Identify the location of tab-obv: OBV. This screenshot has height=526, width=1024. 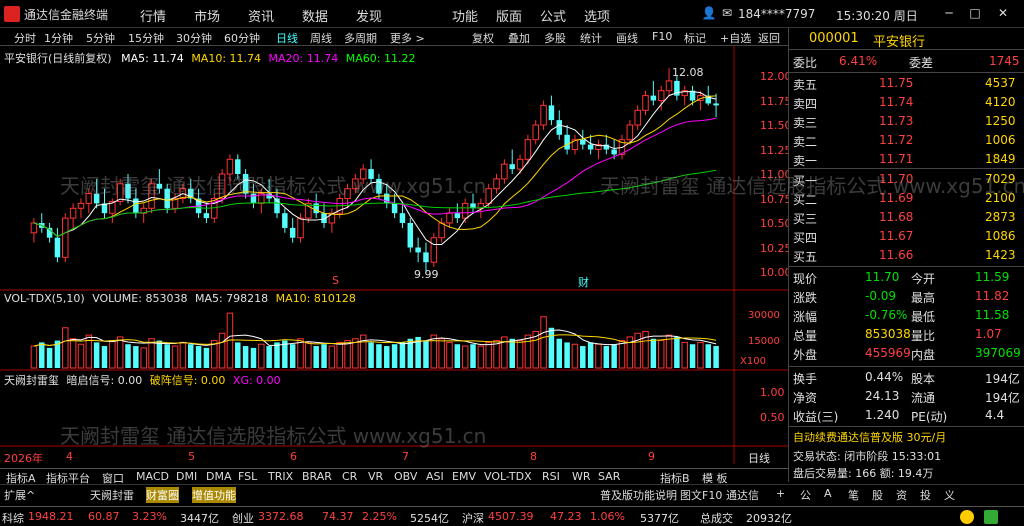
(405, 476).